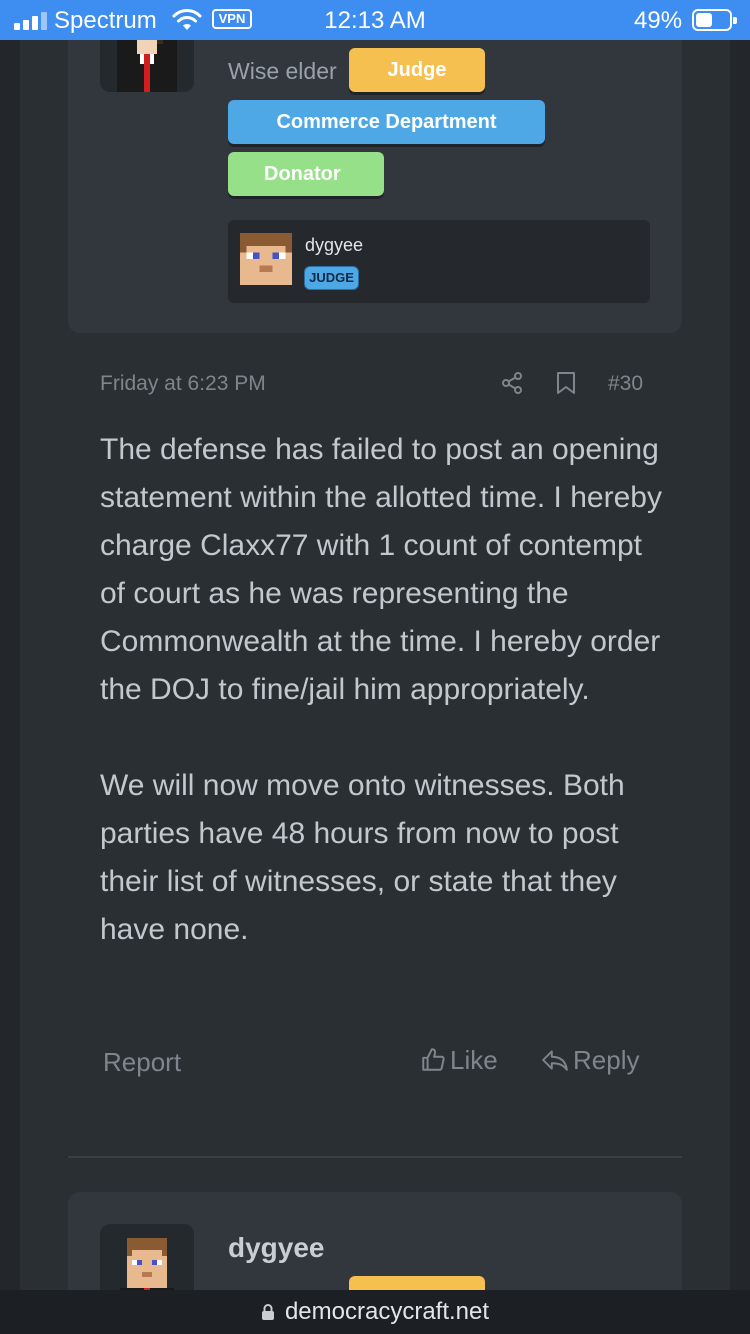 Image resolution: width=750 pixels, height=1334 pixels. I want to click on reply-icon, so click(555, 1060).